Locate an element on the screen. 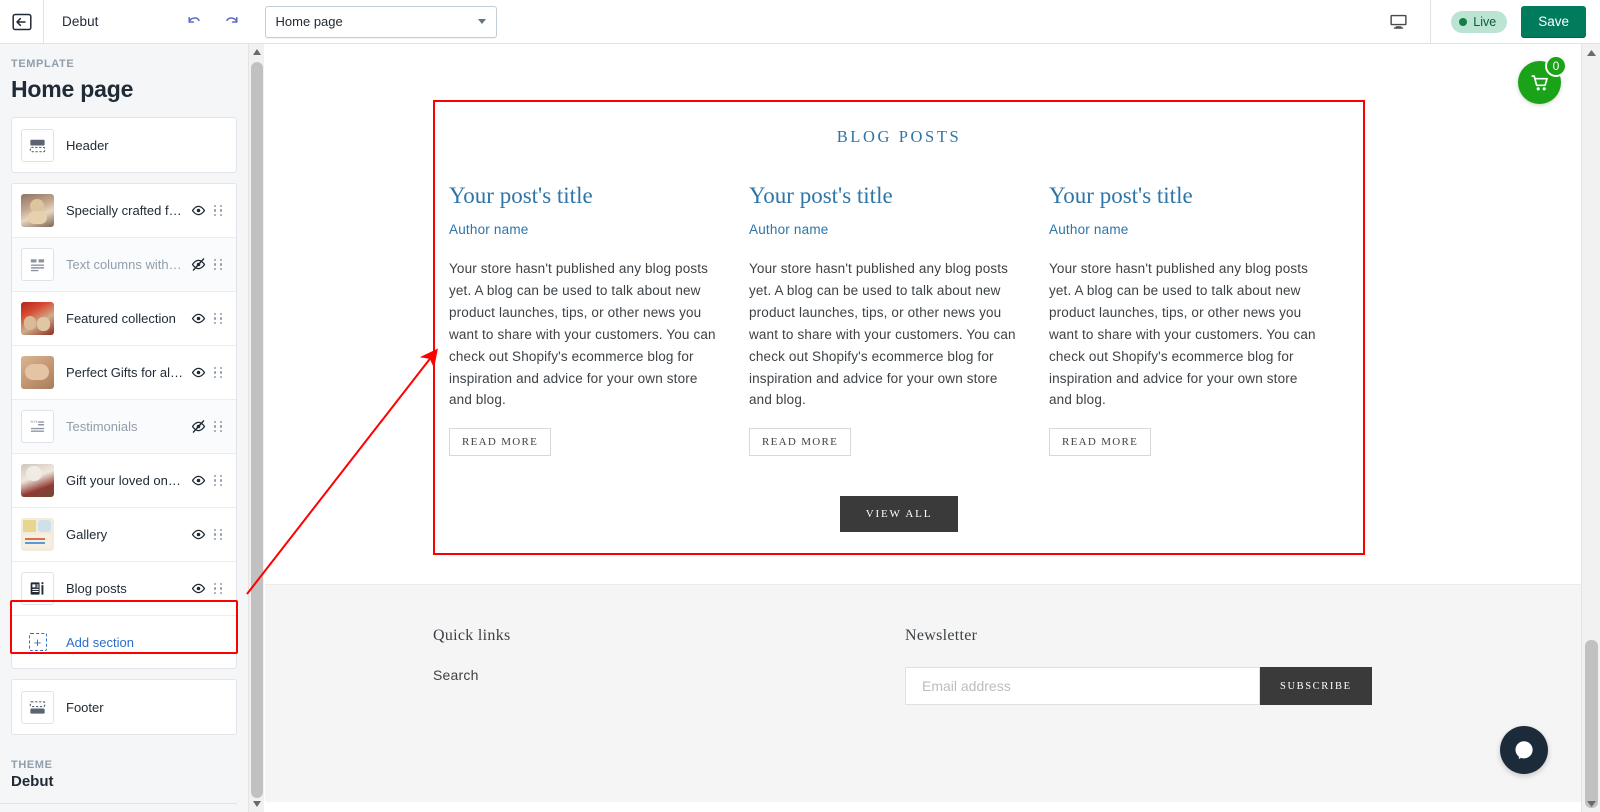  sidebar-scrollbar-thumb is located at coordinates (257, 430).